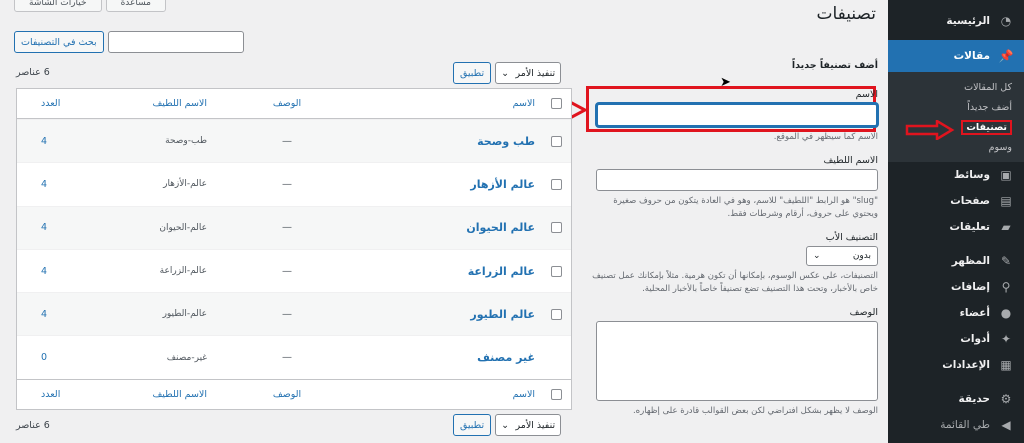 The image size is (1024, 443). I want to click on submenu-add-new: أضف جديداً, so click(956, 108).